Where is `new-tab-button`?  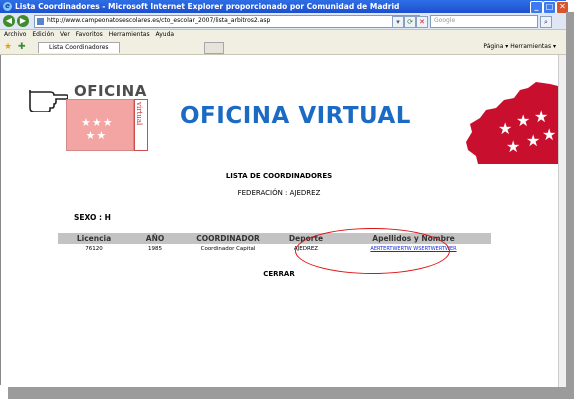
new-tab-button is located at coordinates (214, 48).